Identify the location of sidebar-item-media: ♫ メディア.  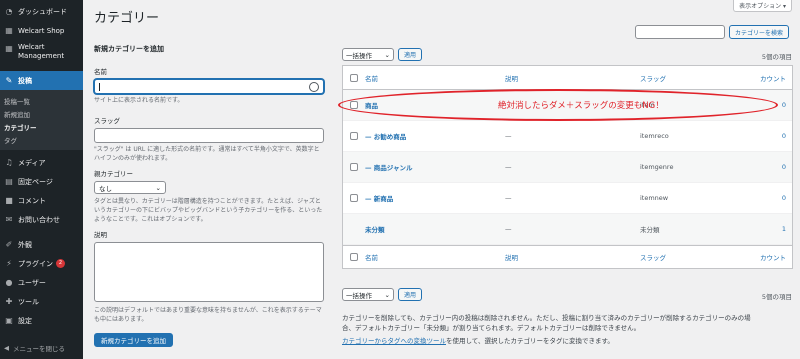
(41, 162).